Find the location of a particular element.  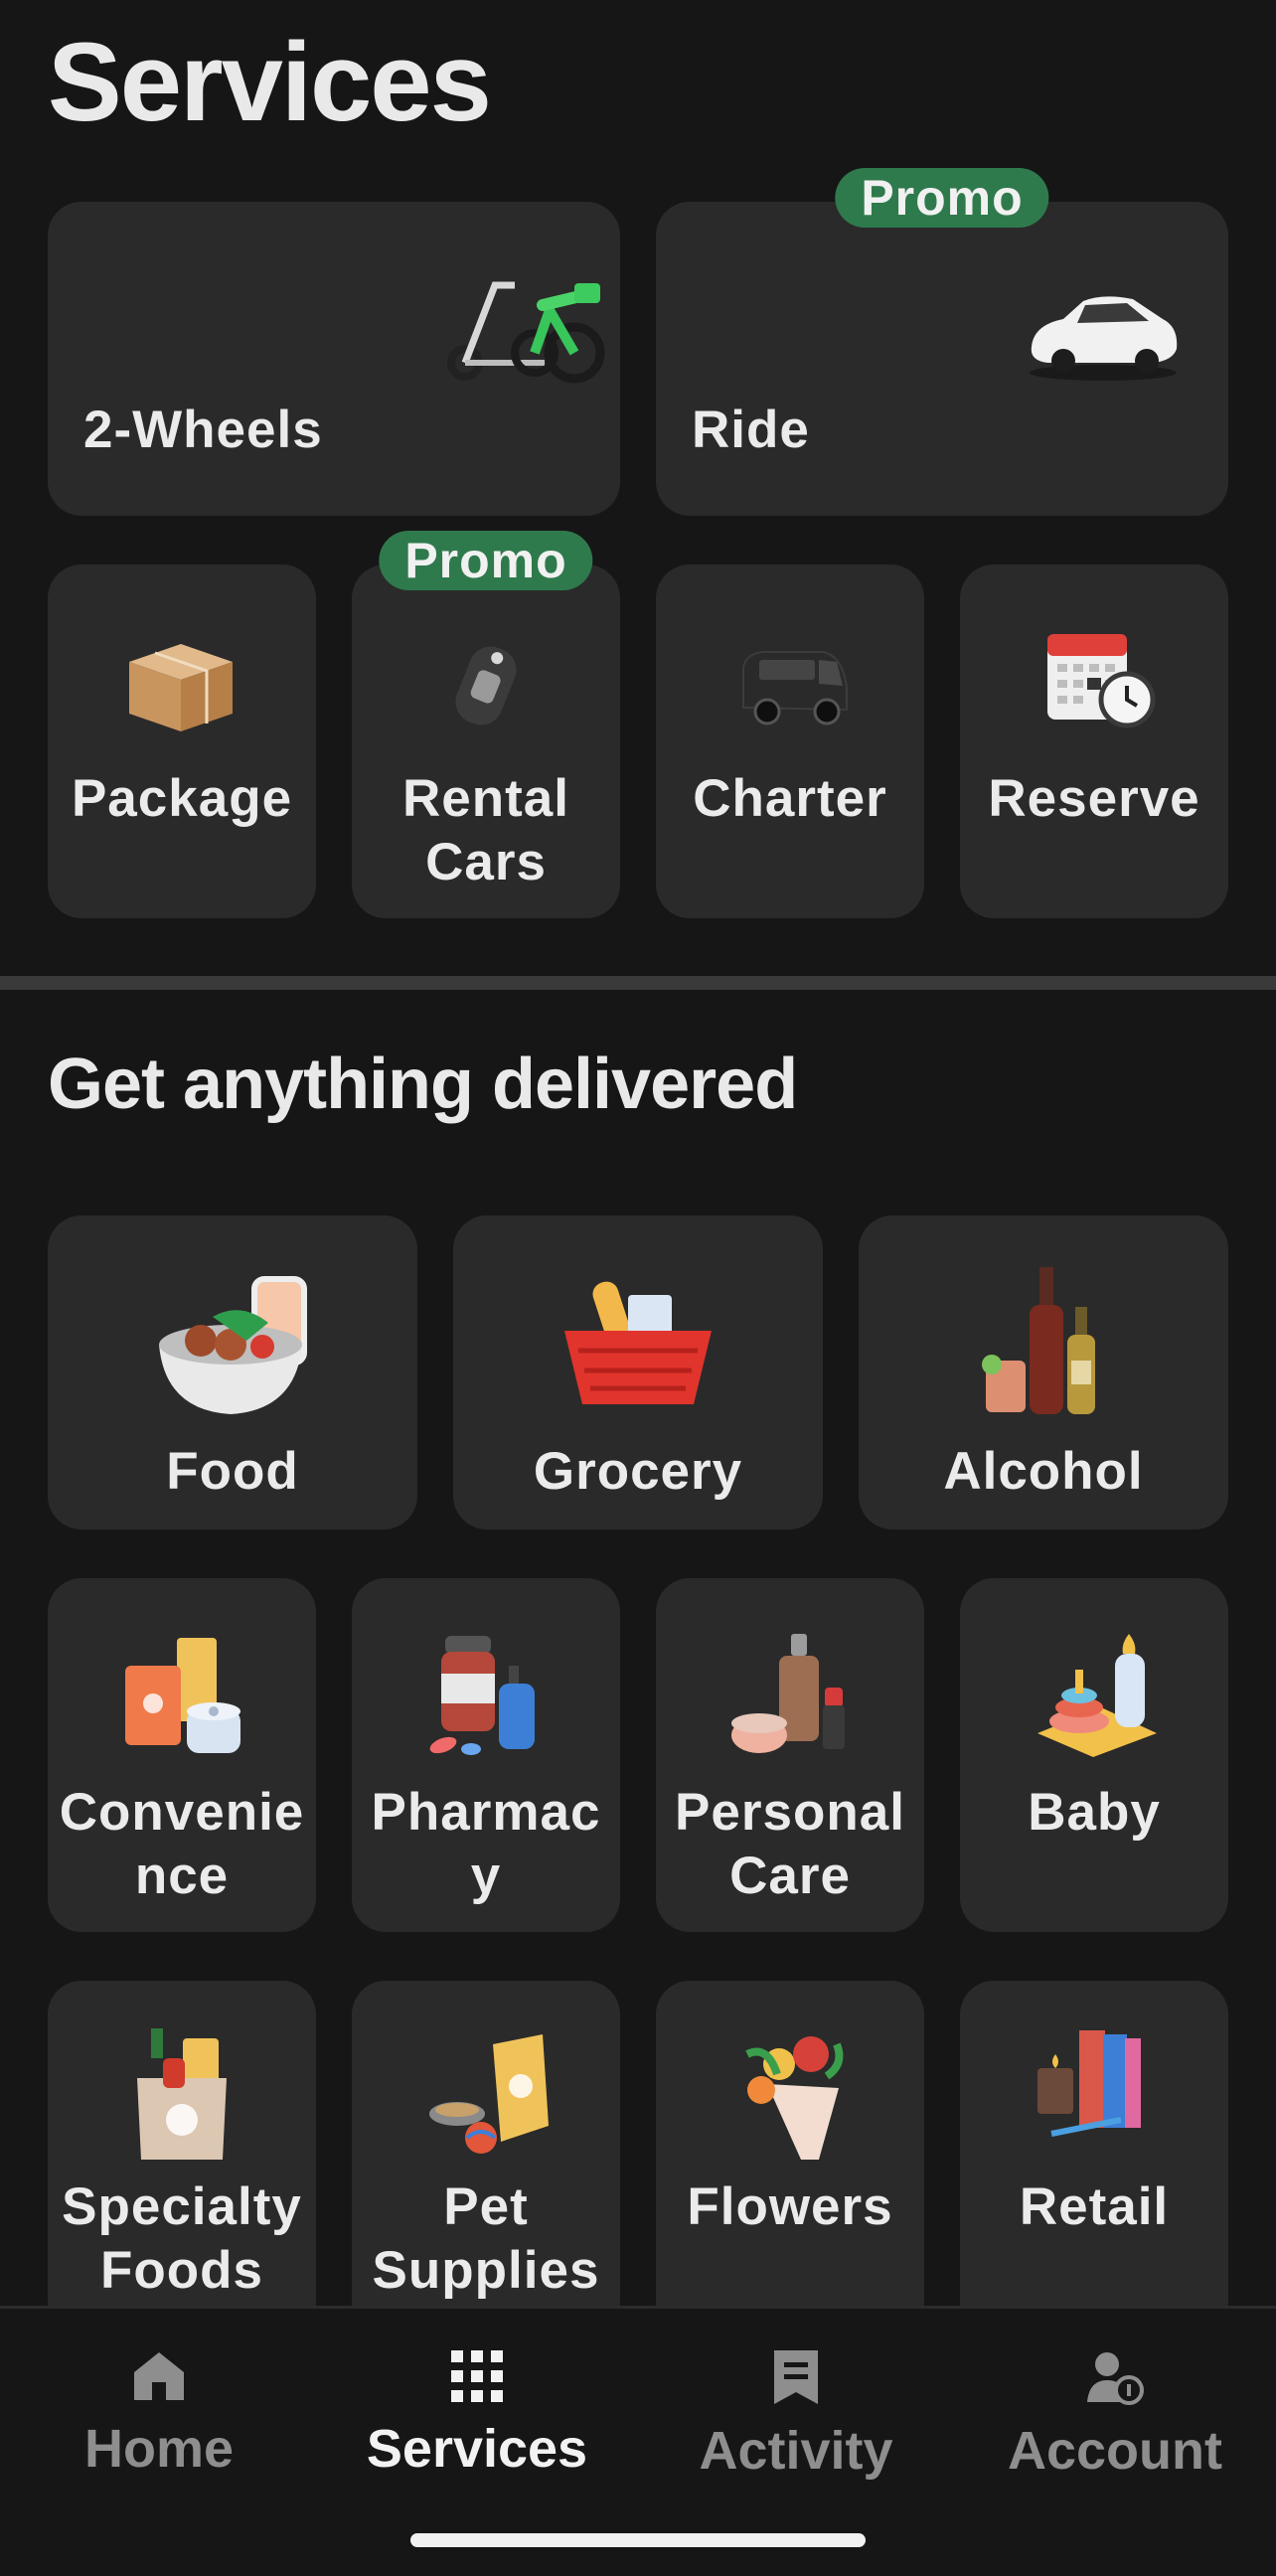

nav-account: Account is located at coordinates (1115, 2415).